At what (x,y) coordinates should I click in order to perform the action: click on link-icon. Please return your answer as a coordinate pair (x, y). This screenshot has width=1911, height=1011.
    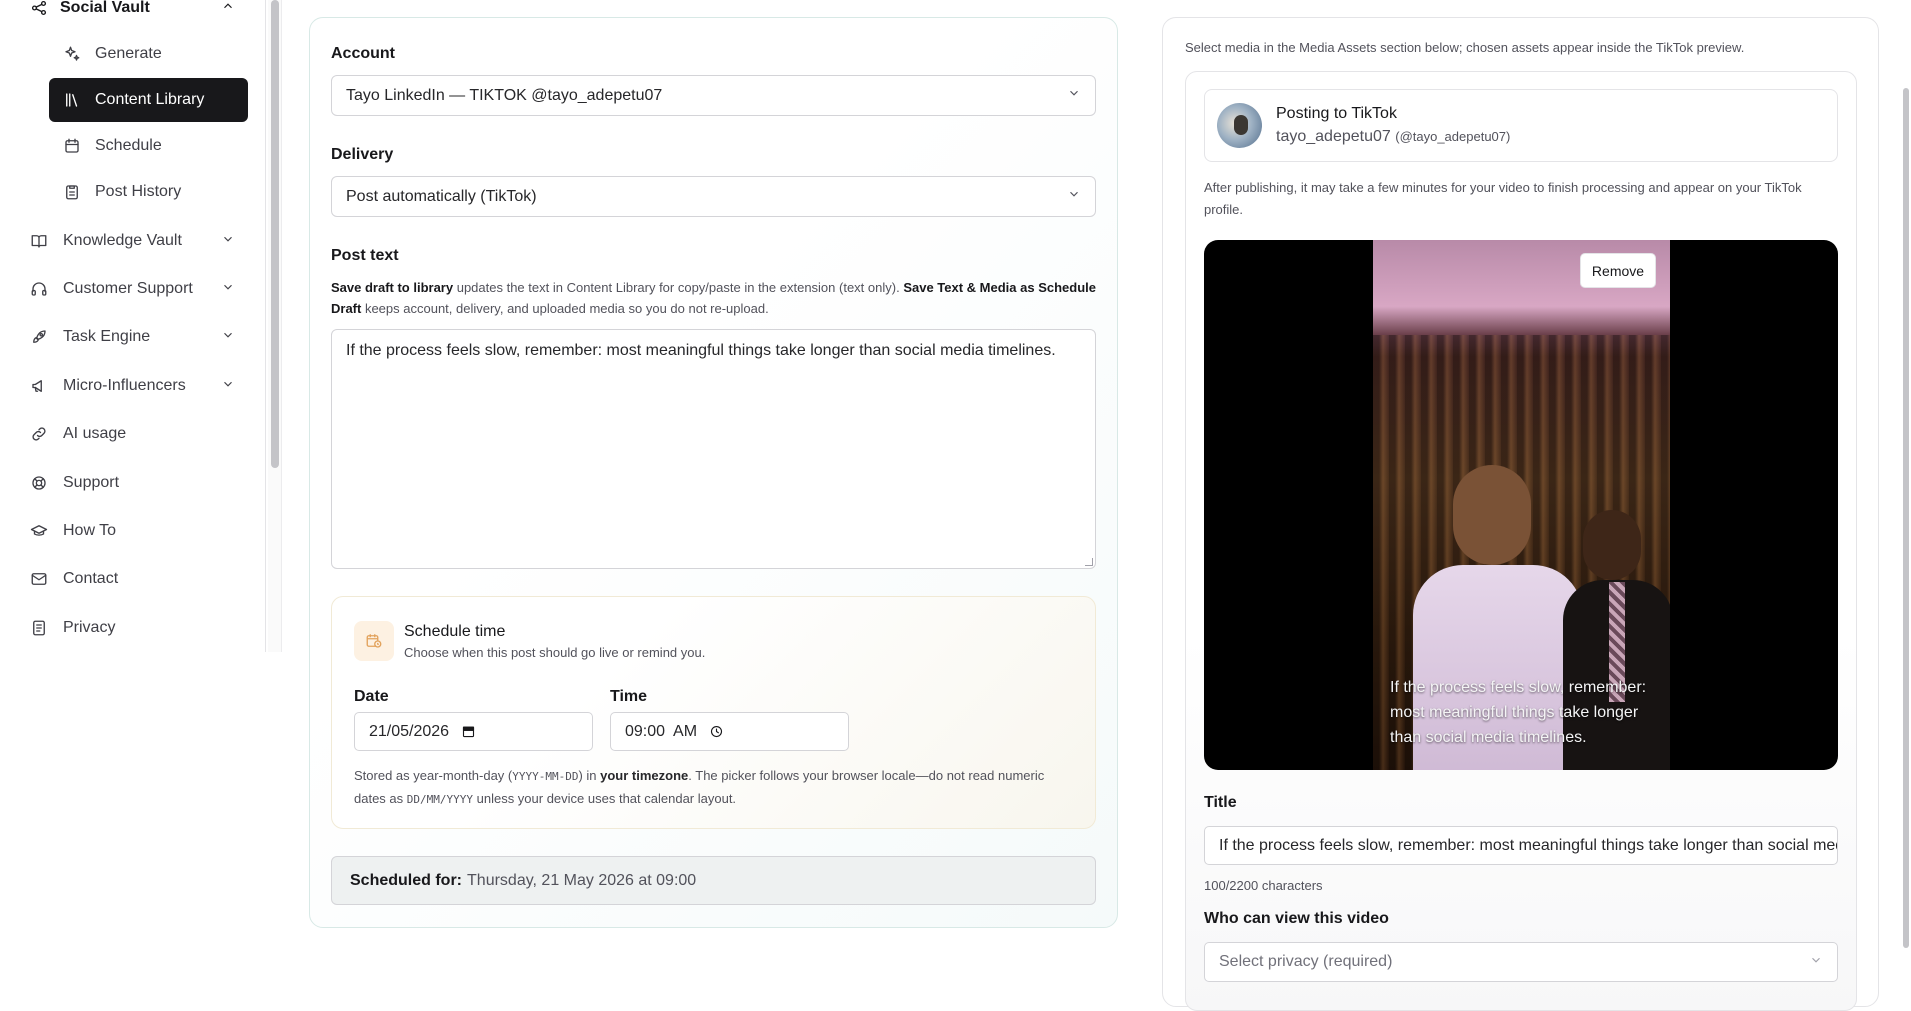
    Looking at the image, I should click on (39, 434).